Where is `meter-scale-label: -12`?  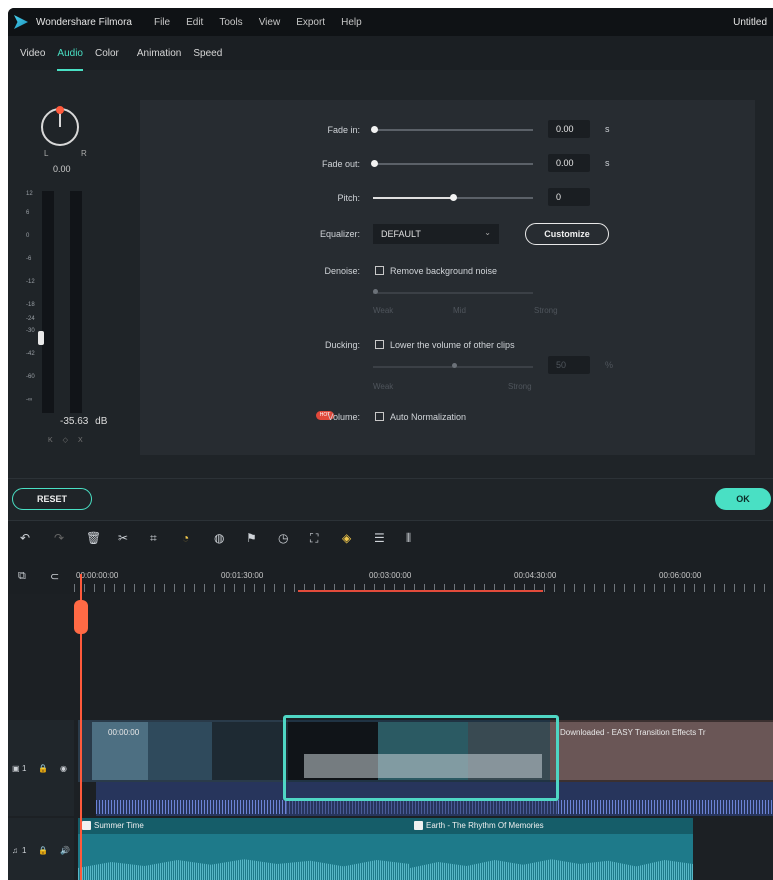 meter-scale-label: -12 is located at coordinates (30, 282).